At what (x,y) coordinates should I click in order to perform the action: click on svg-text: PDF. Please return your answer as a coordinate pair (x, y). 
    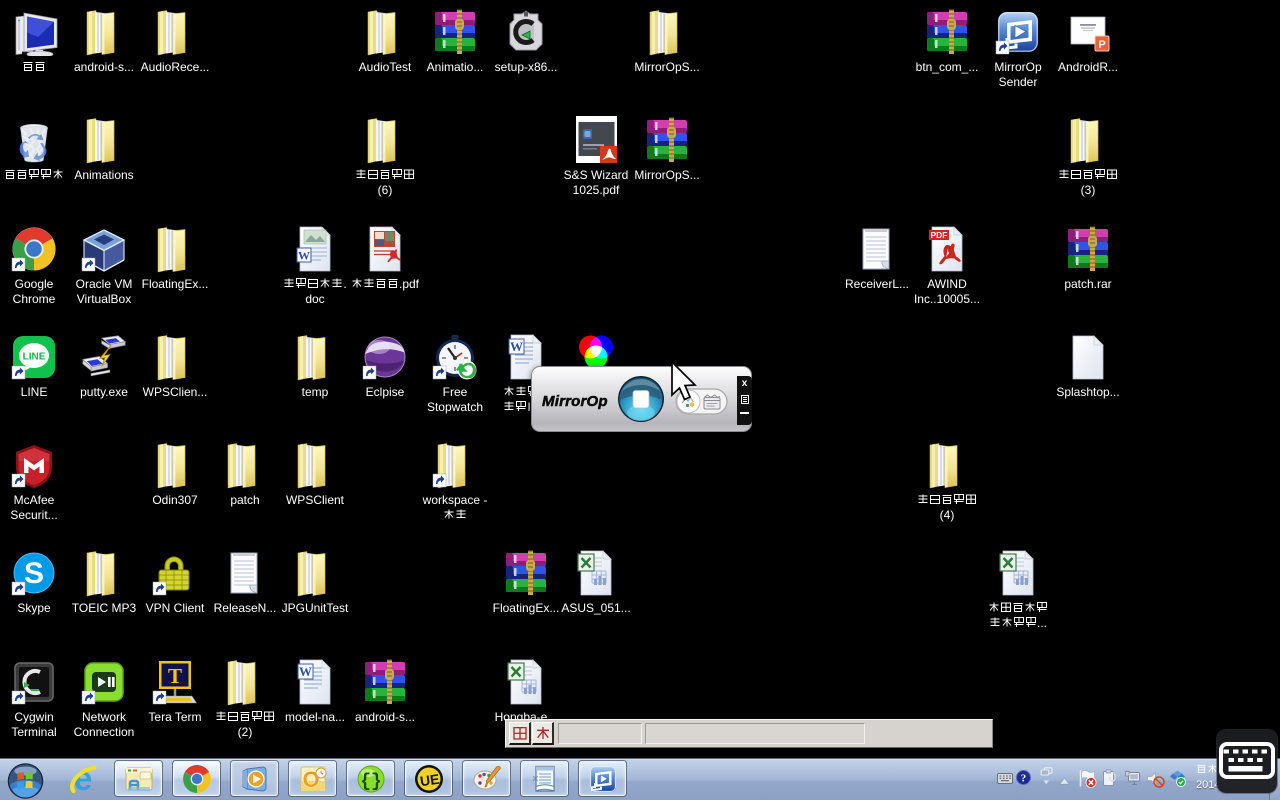
    Looking at the image, I should click on (939, 235).